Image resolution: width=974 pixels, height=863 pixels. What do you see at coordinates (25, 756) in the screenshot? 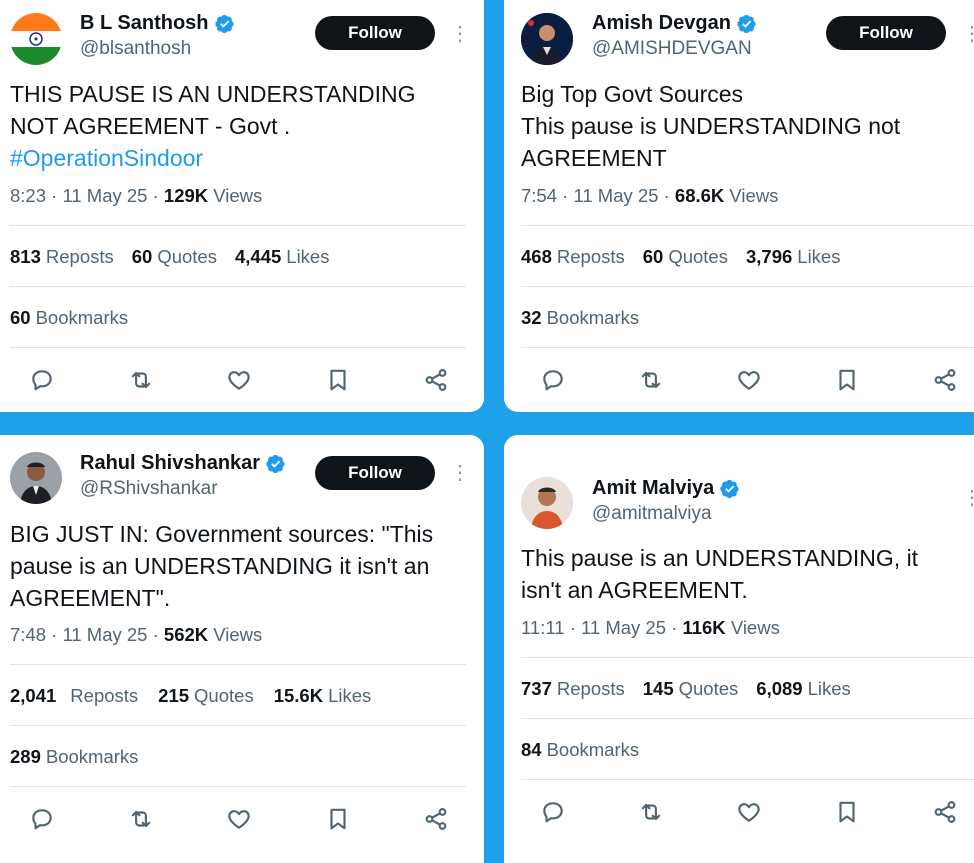
I see `bookmarks-count: 289` at bounding box center [25, 756].